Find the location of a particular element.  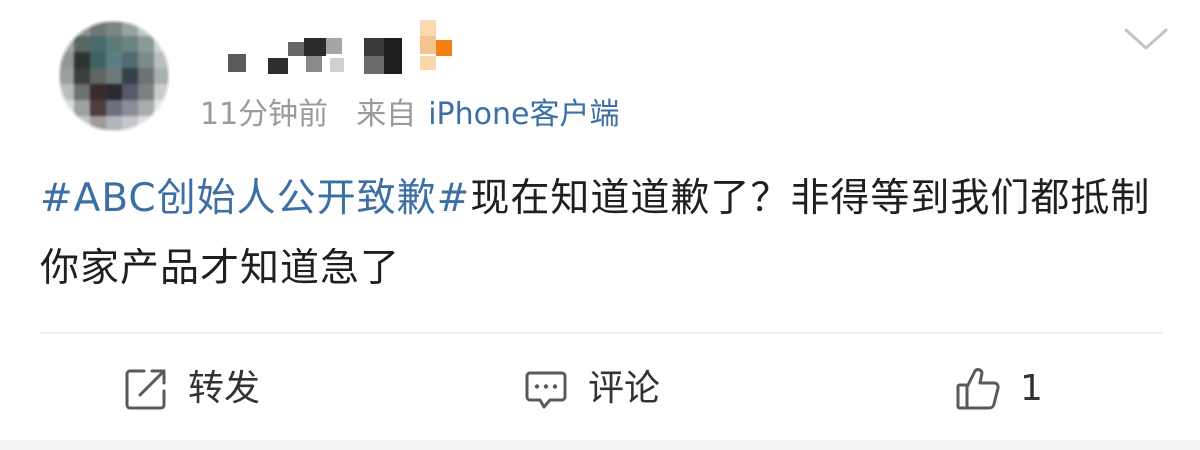

chevron-down-icon is located at coordinates (1146, 39).